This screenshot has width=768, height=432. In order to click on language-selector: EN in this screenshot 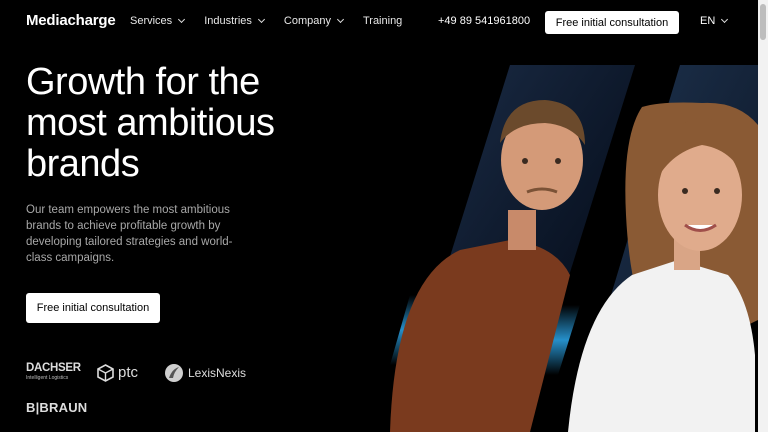, I will do `click(714, 21)`.